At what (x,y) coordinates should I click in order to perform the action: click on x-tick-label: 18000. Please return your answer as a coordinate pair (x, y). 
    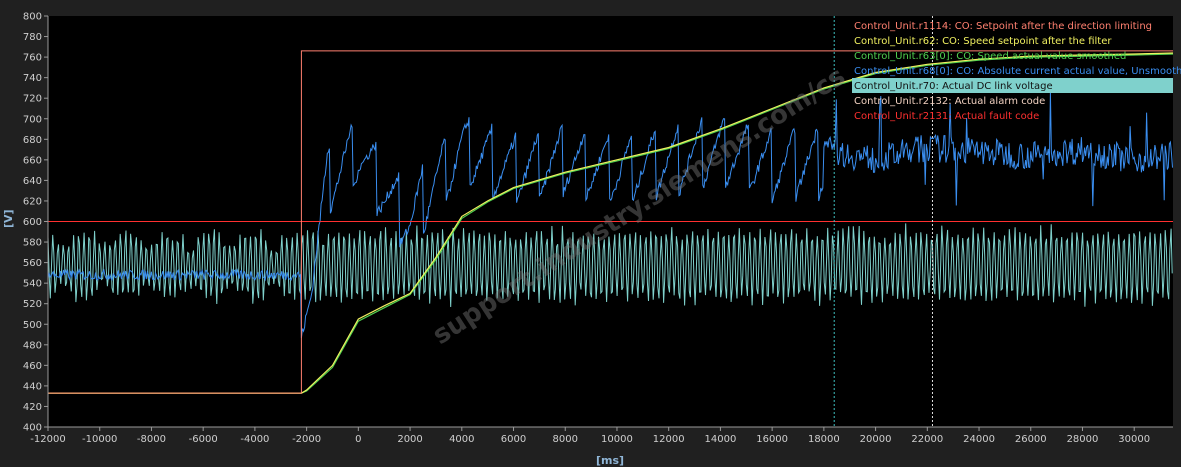
    Looking at the image, I should click on (824, 439).